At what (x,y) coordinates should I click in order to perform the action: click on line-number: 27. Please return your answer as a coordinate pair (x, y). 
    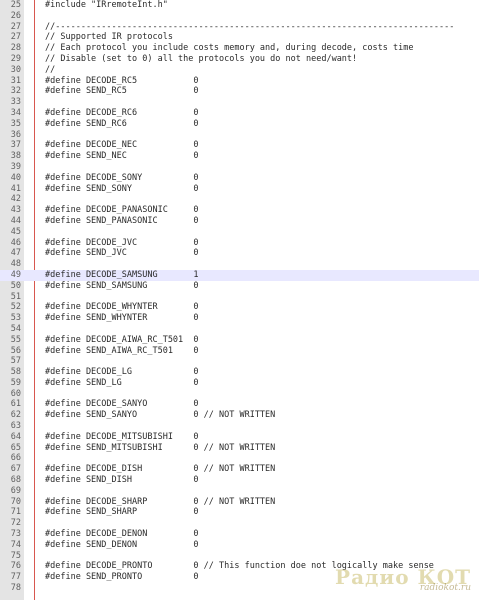
    Looking at the image, I should click on (15, 26).